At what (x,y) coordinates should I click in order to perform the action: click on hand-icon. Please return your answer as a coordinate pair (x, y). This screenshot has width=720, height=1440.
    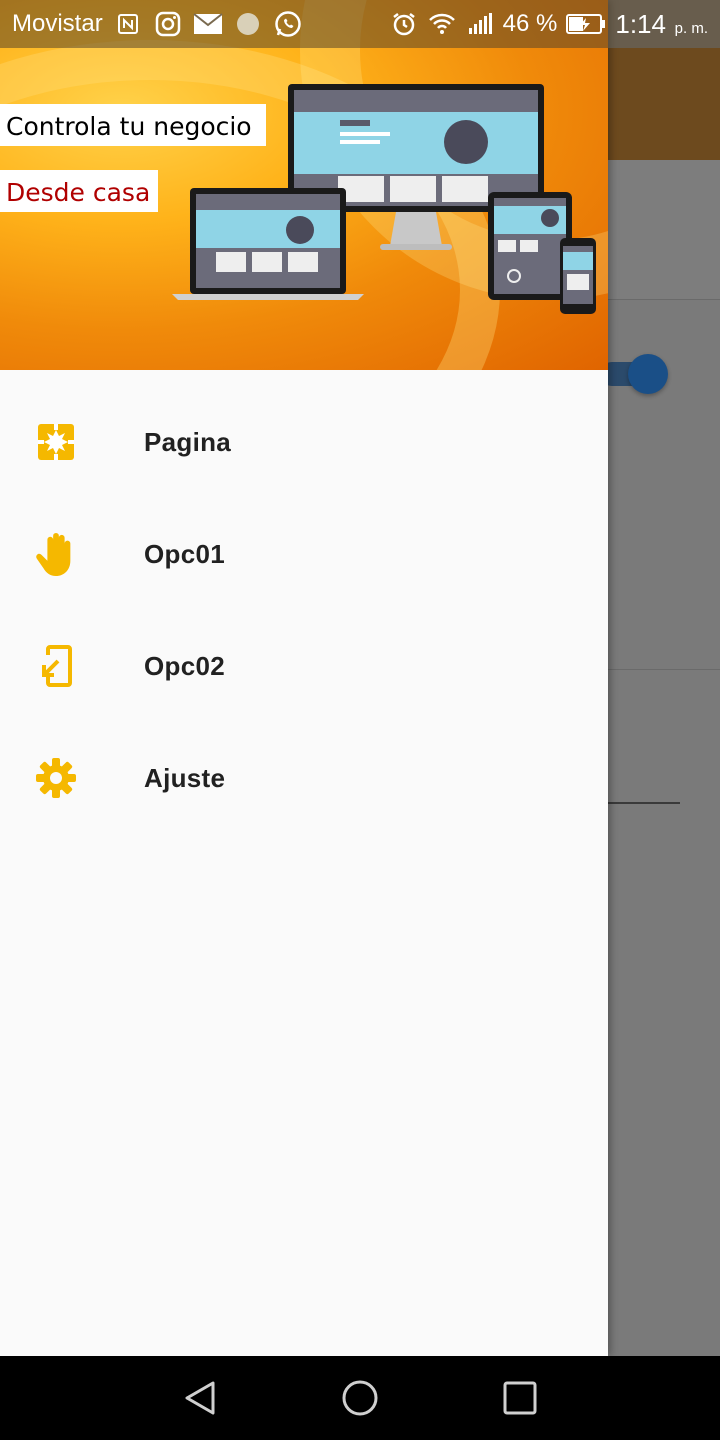
    Looking at the image, I should click on (56, 554).